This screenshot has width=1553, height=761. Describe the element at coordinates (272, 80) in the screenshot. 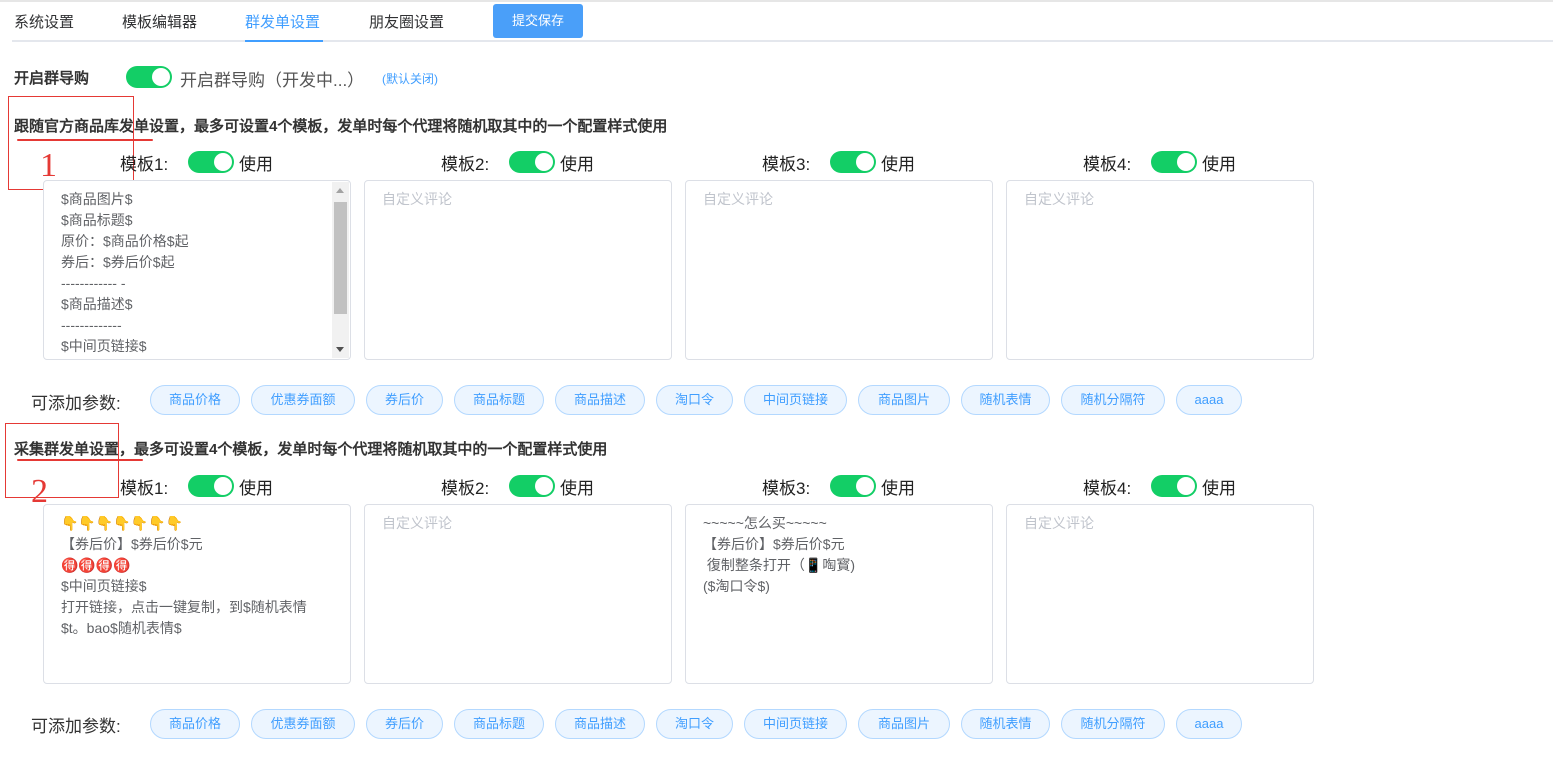

I see `group-buy-text: 开启群导购（开发中...）` at that location.